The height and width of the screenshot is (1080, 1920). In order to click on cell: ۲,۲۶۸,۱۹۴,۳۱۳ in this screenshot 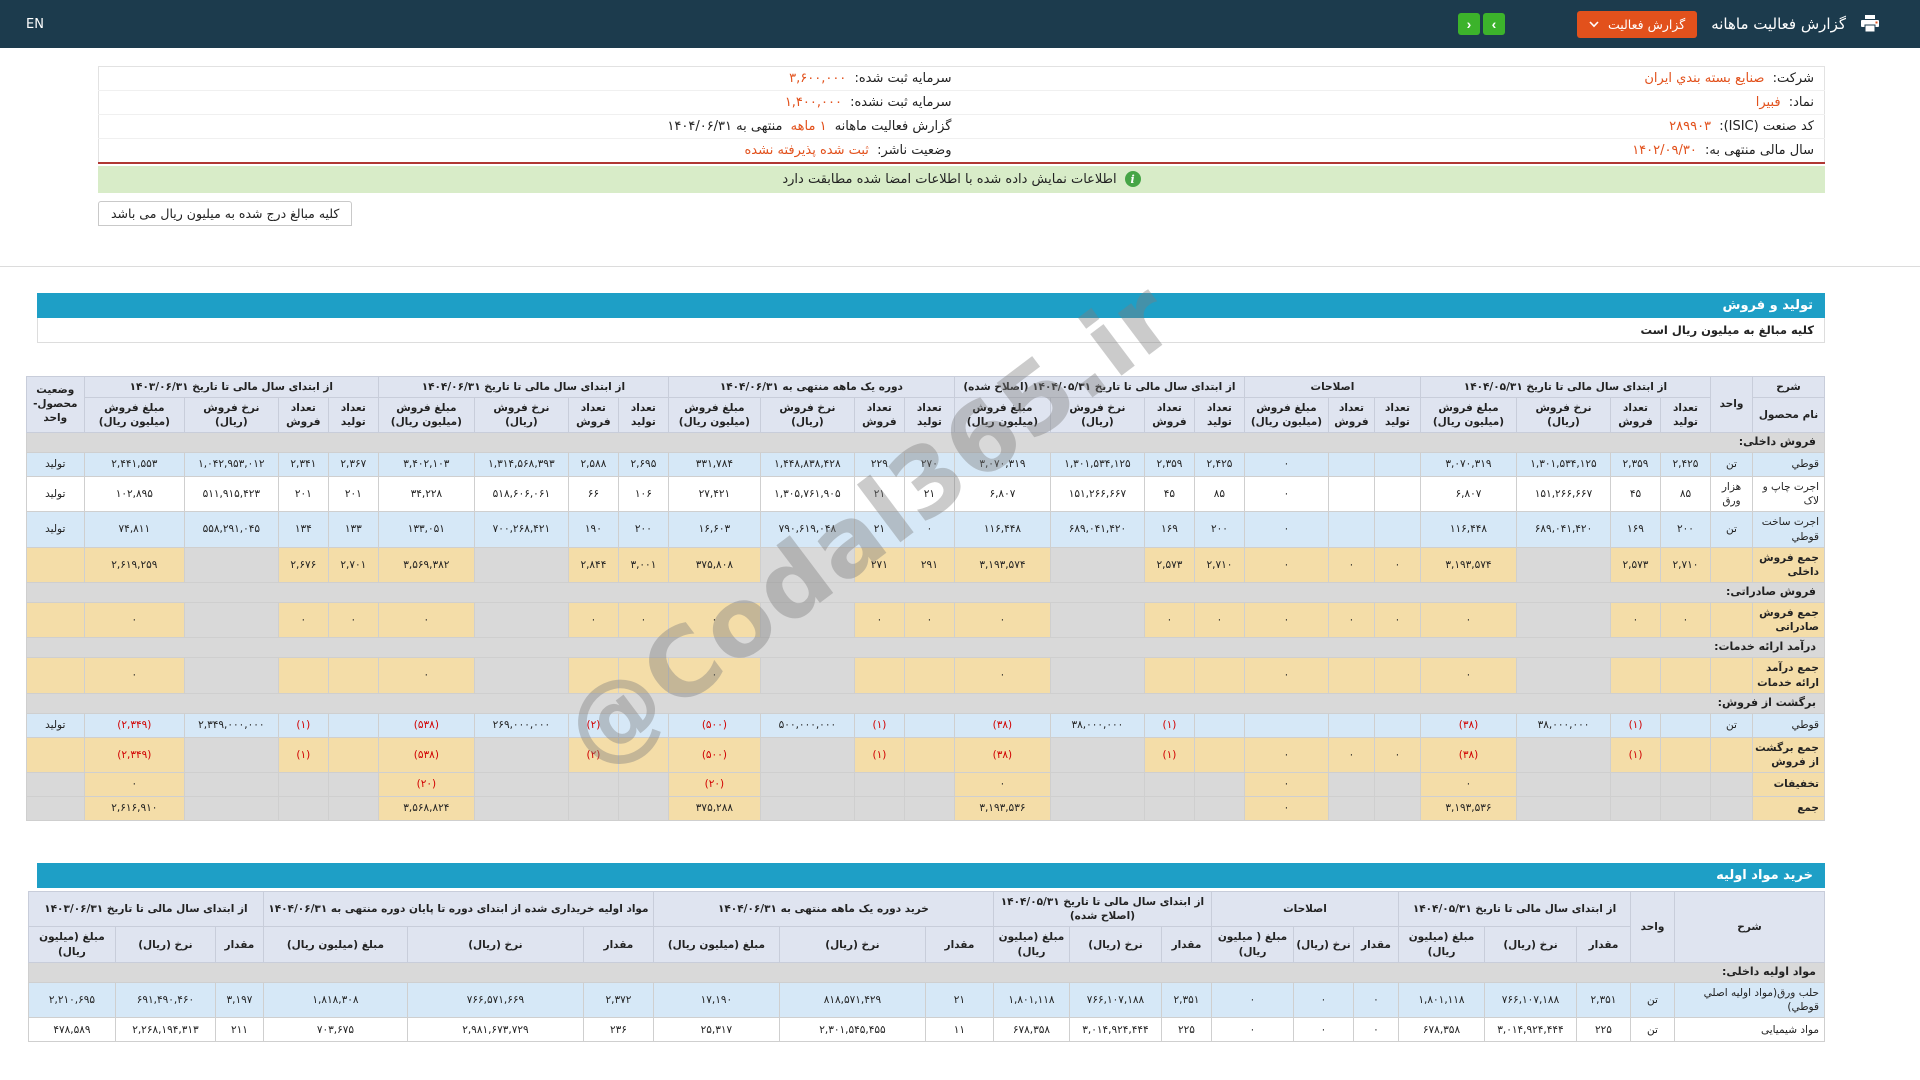, I will do `click(165, 1030)`.